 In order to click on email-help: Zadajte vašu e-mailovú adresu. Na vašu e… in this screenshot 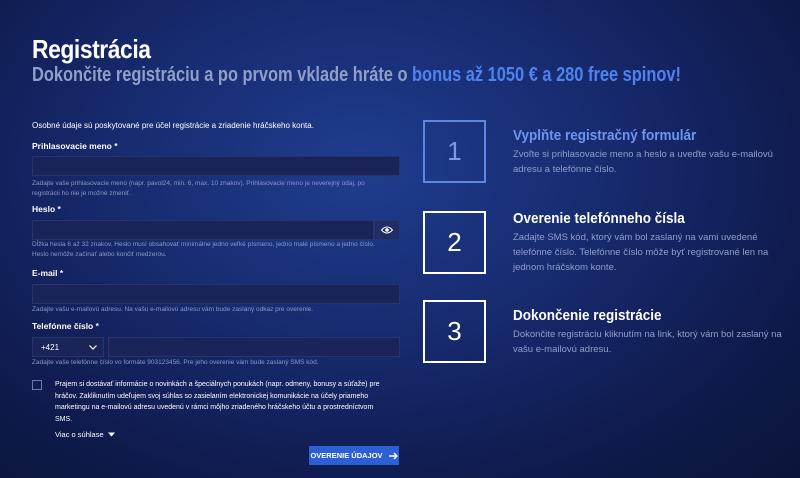, I will do `click(173, 309)`.